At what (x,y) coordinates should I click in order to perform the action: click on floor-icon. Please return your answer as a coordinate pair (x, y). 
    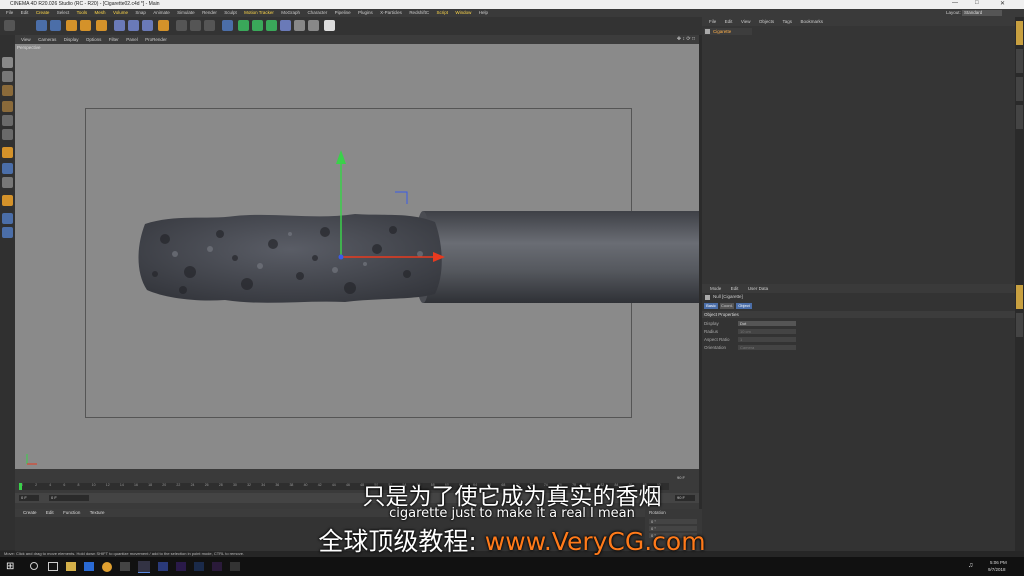
    Looking at the image, I should click on (299, 25).